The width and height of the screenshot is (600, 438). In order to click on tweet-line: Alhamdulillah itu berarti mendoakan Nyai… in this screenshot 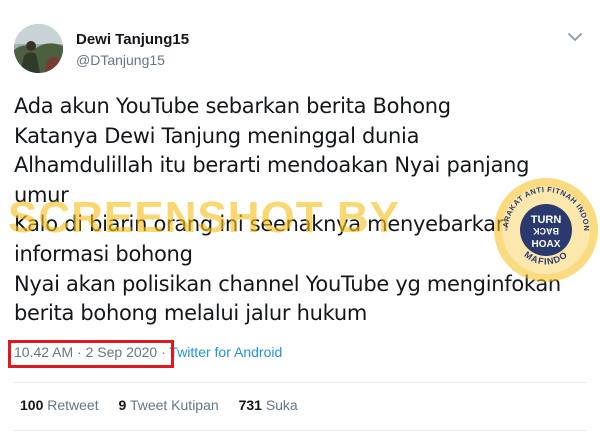, I will do `click(272, 165)`.